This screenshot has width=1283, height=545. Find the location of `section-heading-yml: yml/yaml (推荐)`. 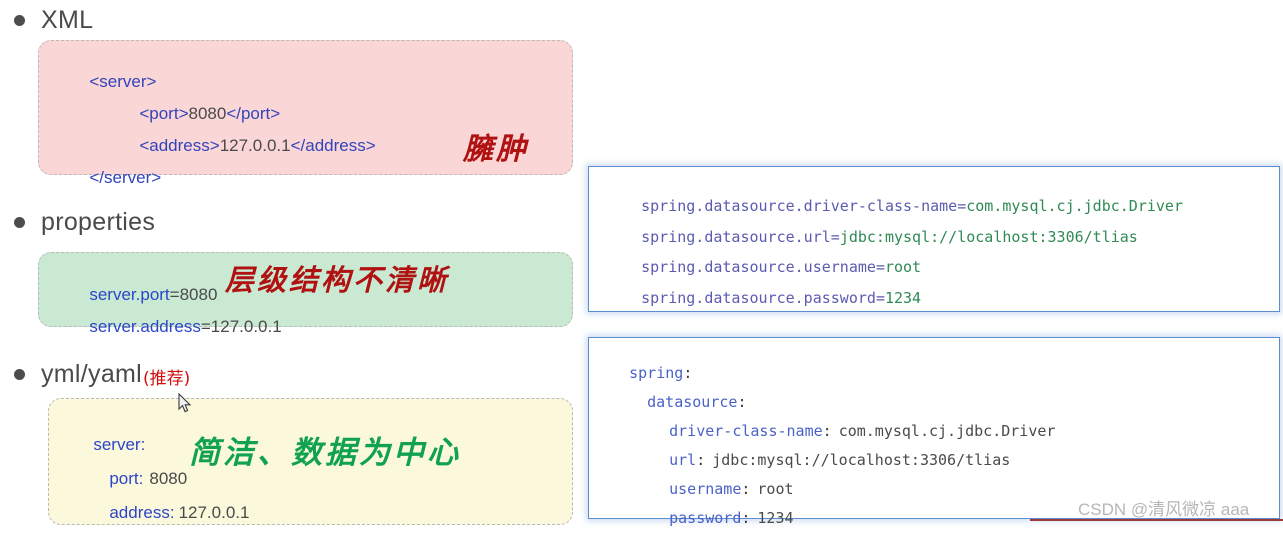

section-heading-yml: yml/yaml (推荐) is located at coordinates (102, 374).